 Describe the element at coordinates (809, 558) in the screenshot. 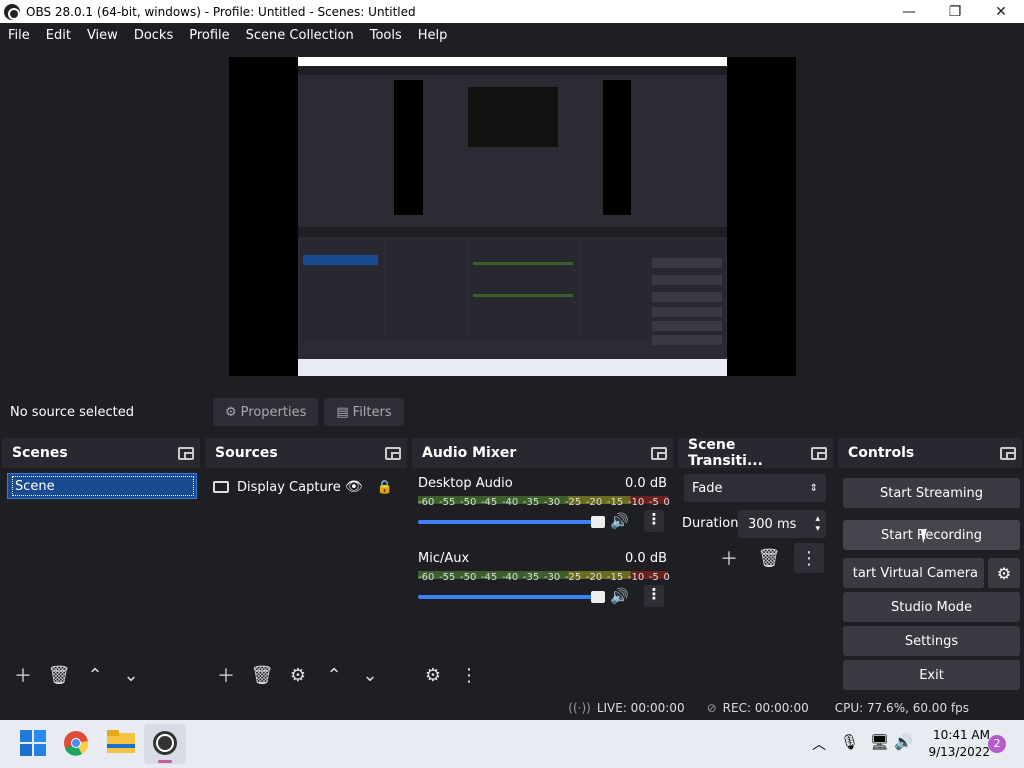

I see `transition-menu-kebab-icon: ⋮` at that location.